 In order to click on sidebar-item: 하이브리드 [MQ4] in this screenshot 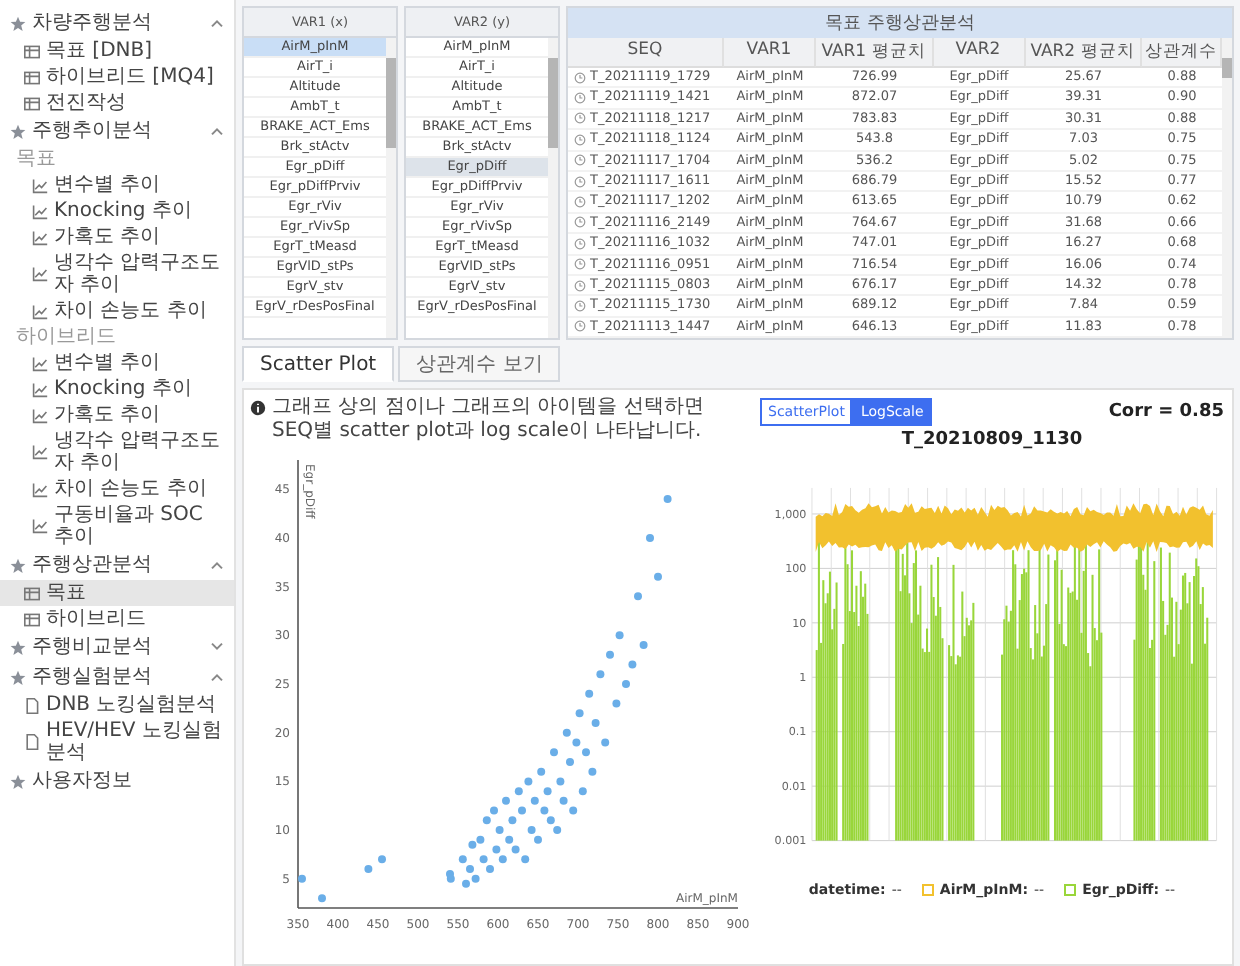, I will do `click(117, 77)`.